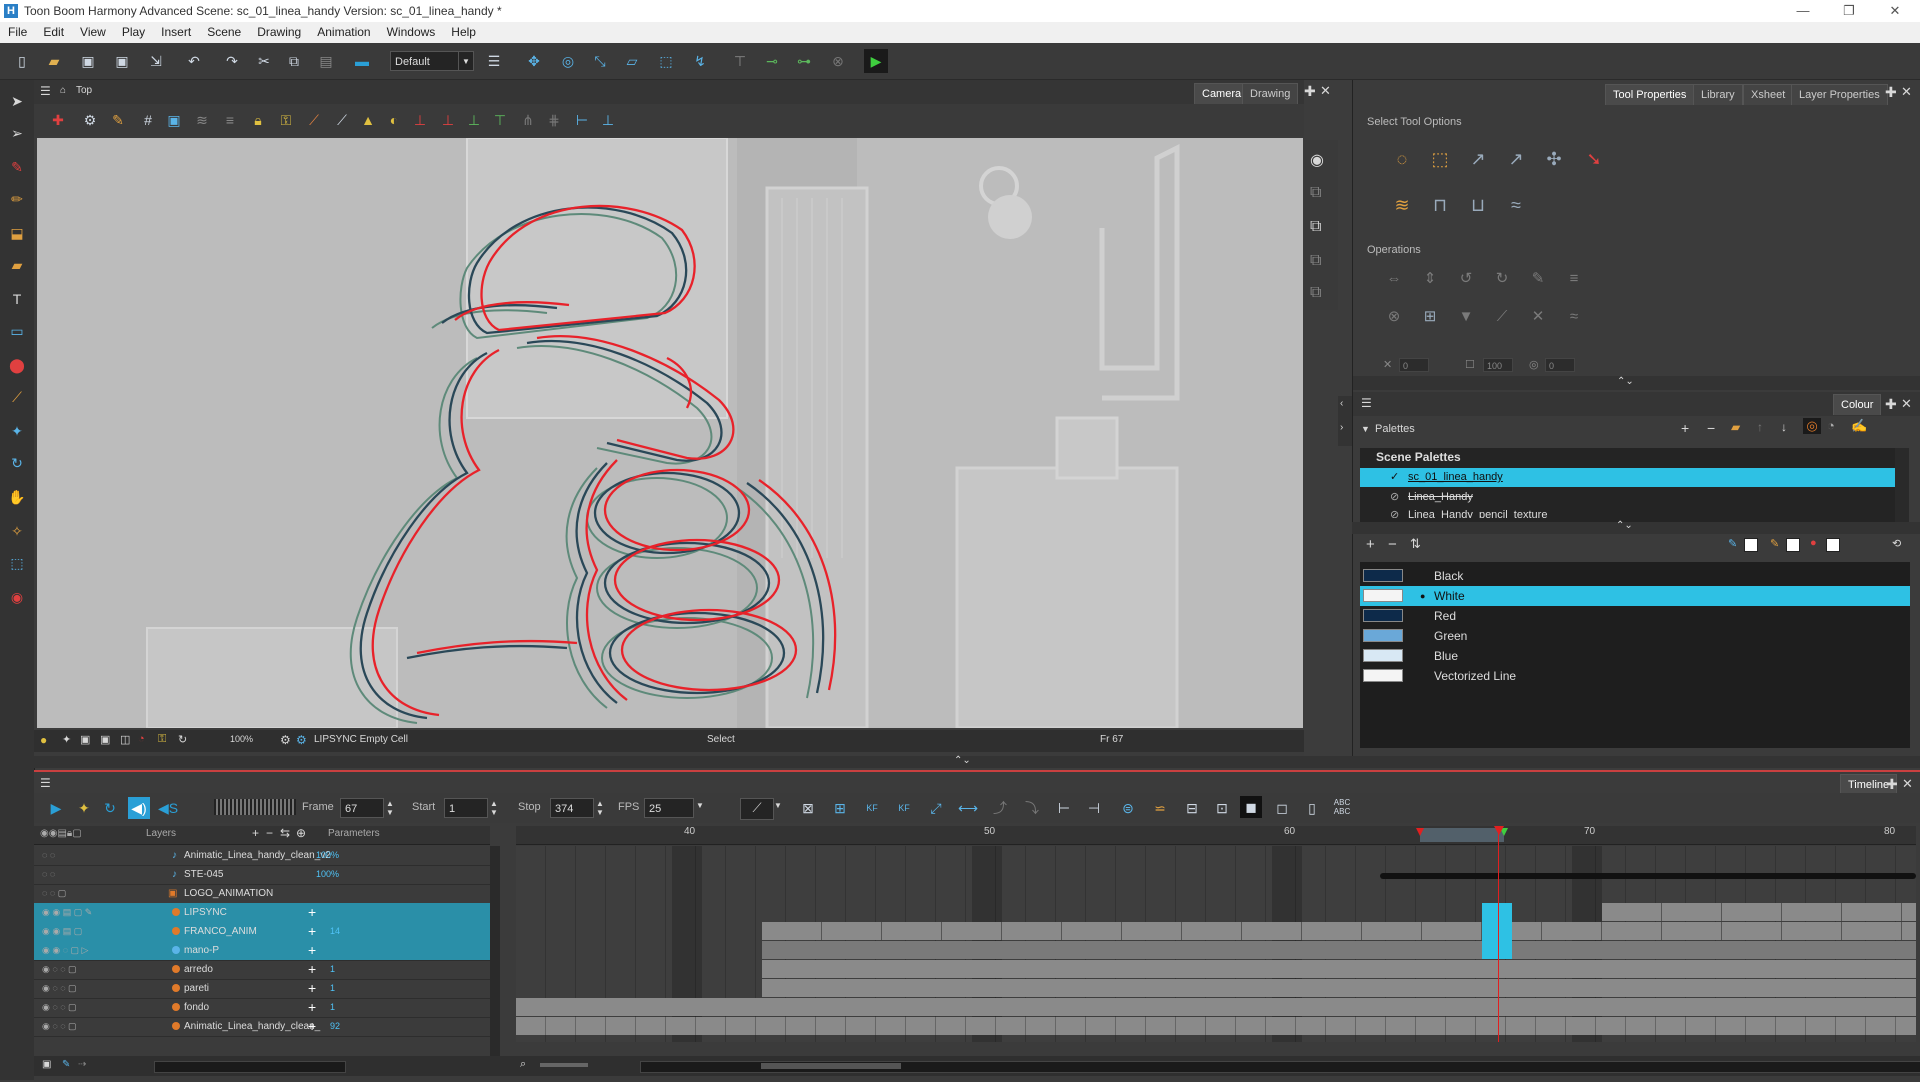 Image resolution: width=1920 pixels, height=1082 pixels. What do you see at coordinates (105, 739) in the screenshot?
I see `camera-mask-icon: ▣` at bounding box center [105, 739].